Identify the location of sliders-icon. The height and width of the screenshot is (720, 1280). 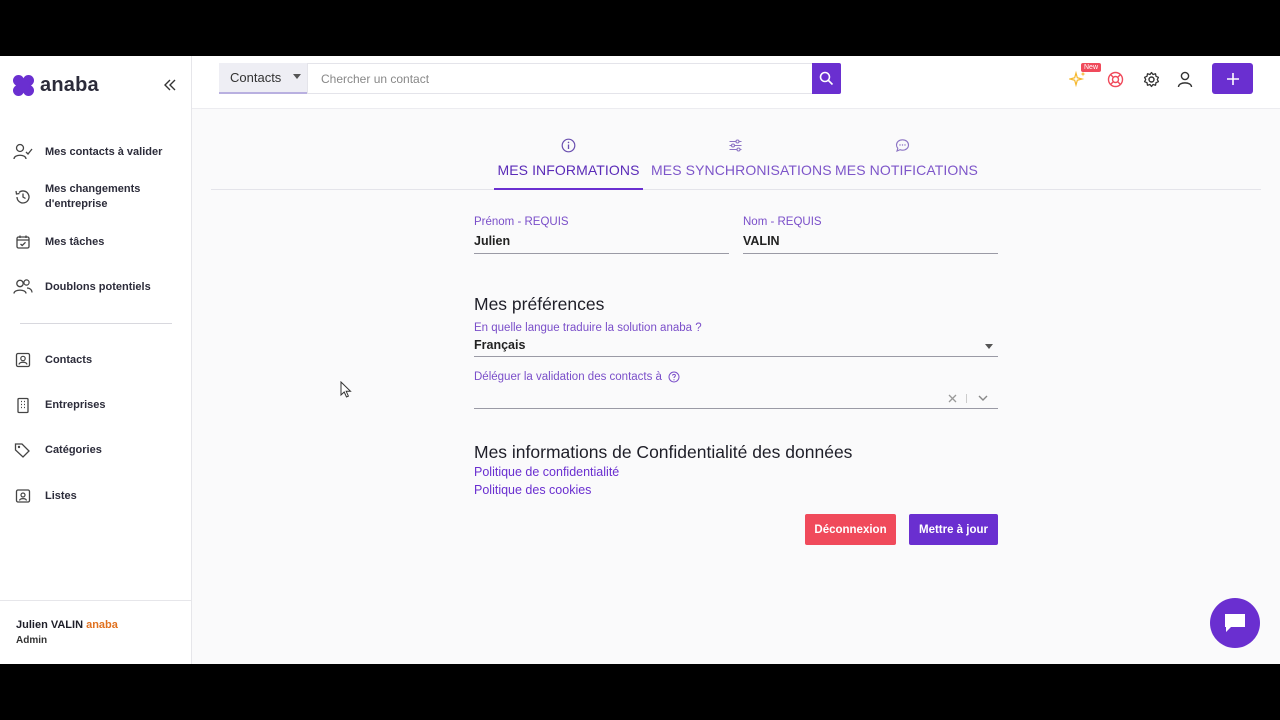
(735, 145).